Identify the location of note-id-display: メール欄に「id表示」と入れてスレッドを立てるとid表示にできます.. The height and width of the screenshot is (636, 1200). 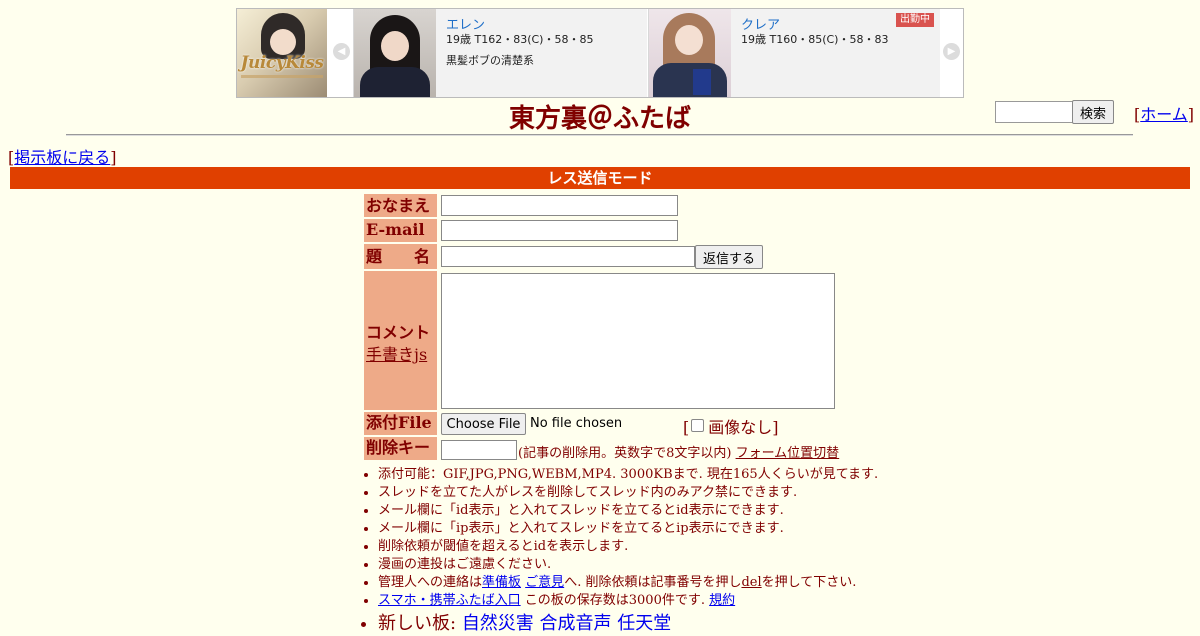
(628, 511).